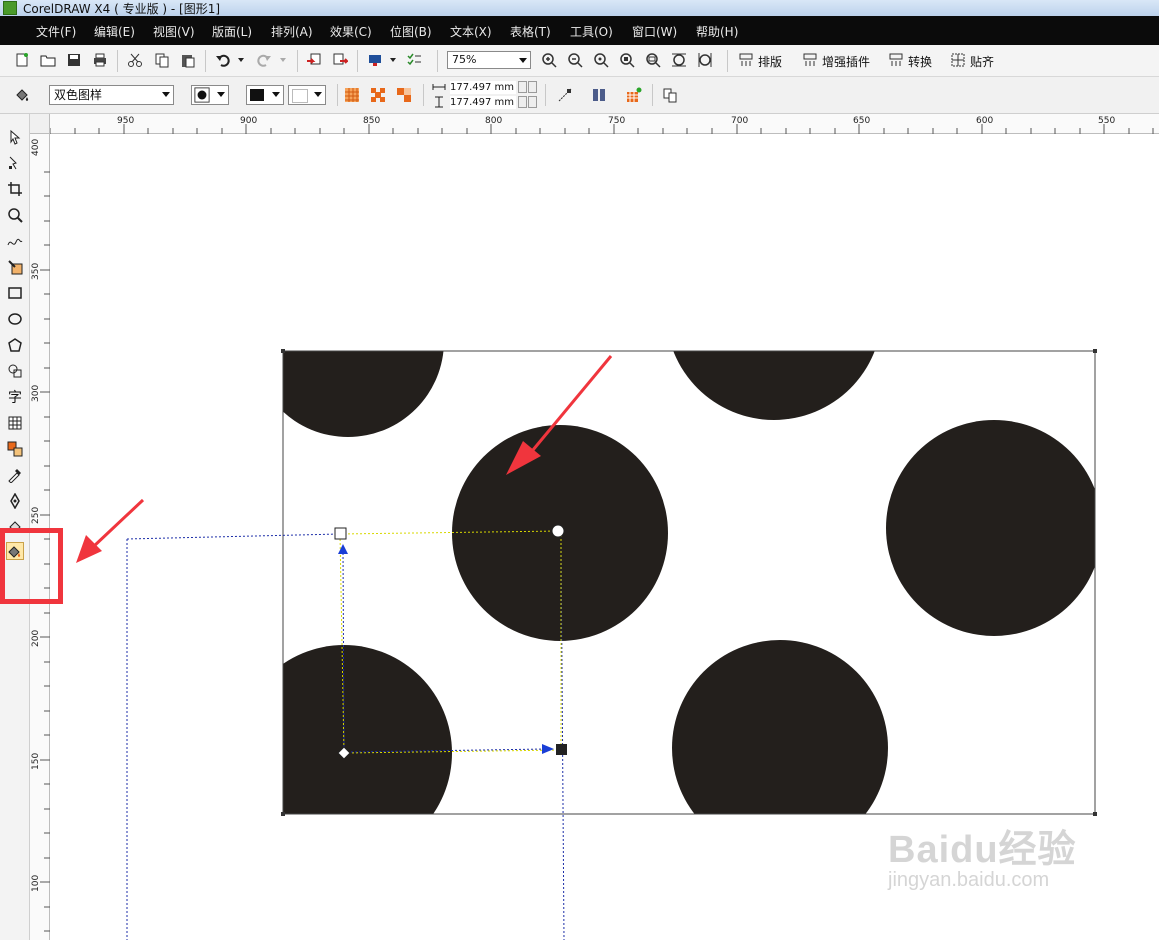 Image resolution: width=1159 pixels, height=940 pixels. What do you see at coordinates (558, 531) in the screenshot?
I see `tile-center-handle` at bounding box center [558, 531].